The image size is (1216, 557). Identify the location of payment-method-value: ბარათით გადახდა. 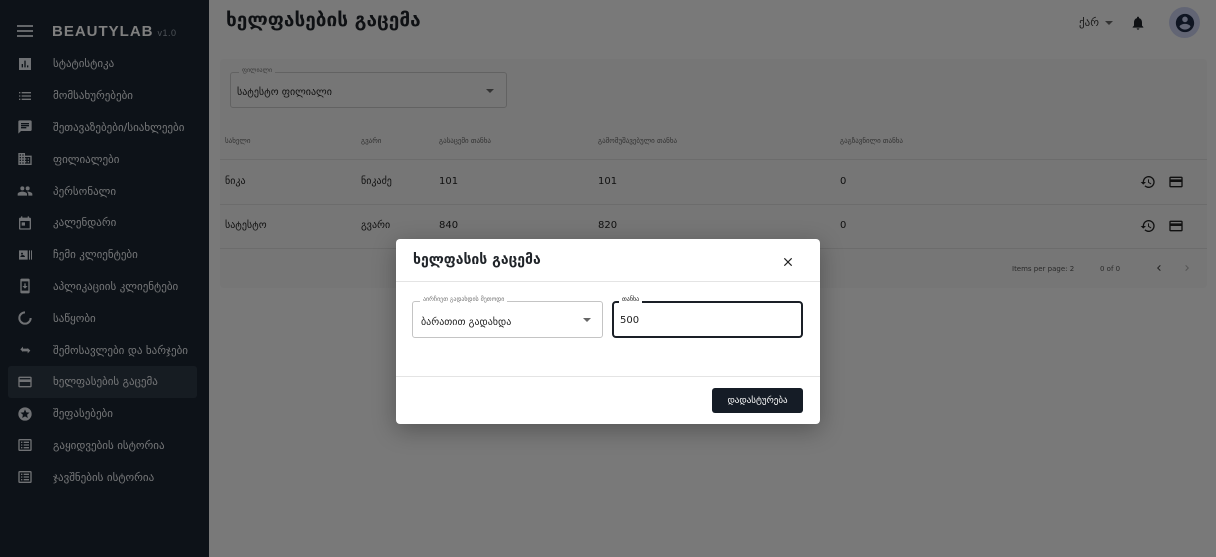
(466, 322).